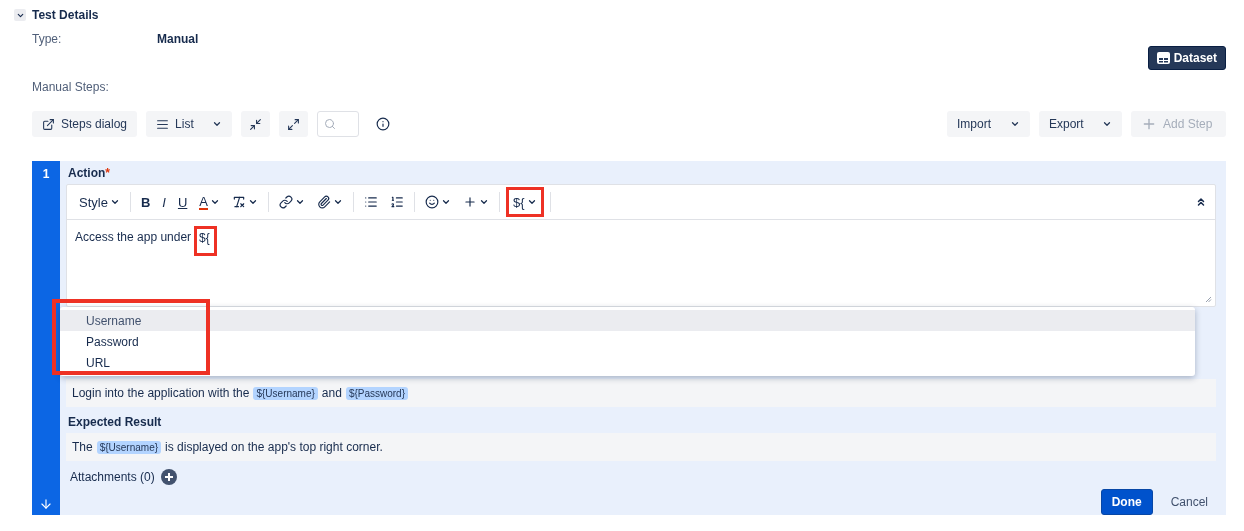 This screenshot has height=531, width=1244. Describe the element at coordinates (239, 202) in the screenshot. I see `clear-format-icon` at that location.